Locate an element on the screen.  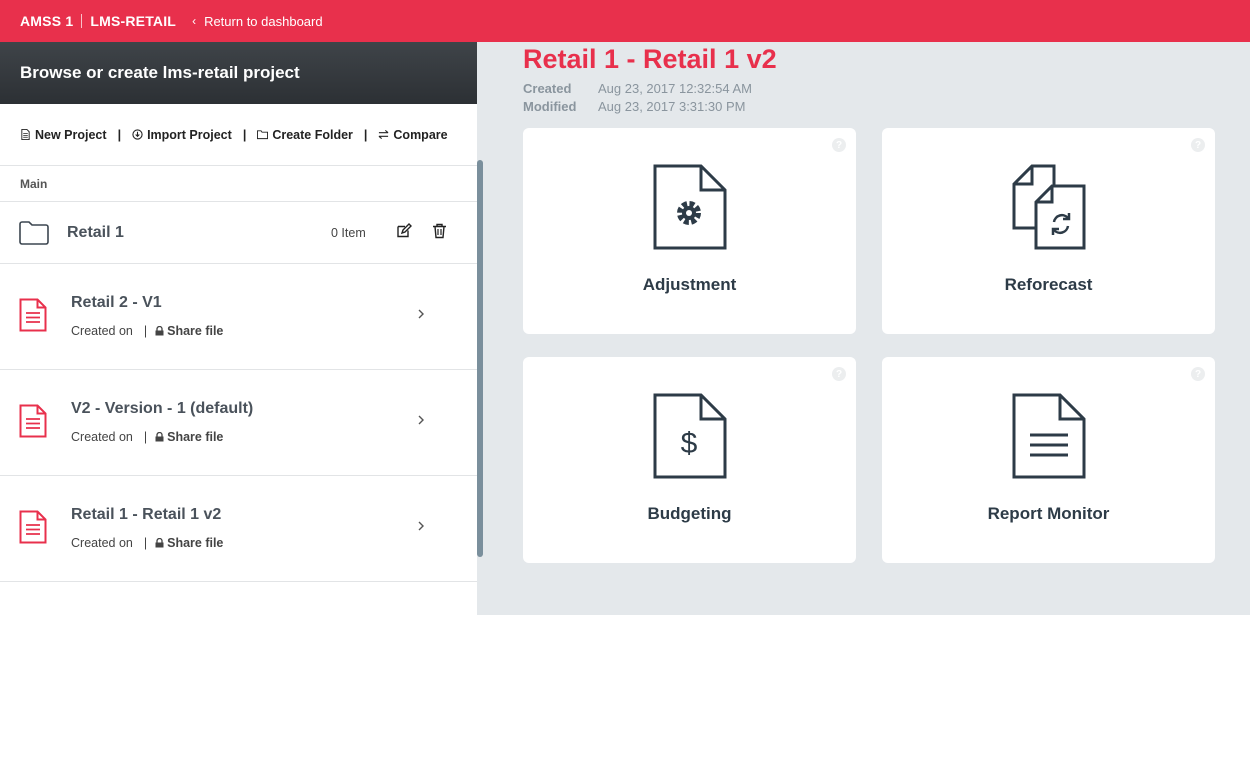
reforecast-card: ? Reforecast is located at coordinates (1048, 231).